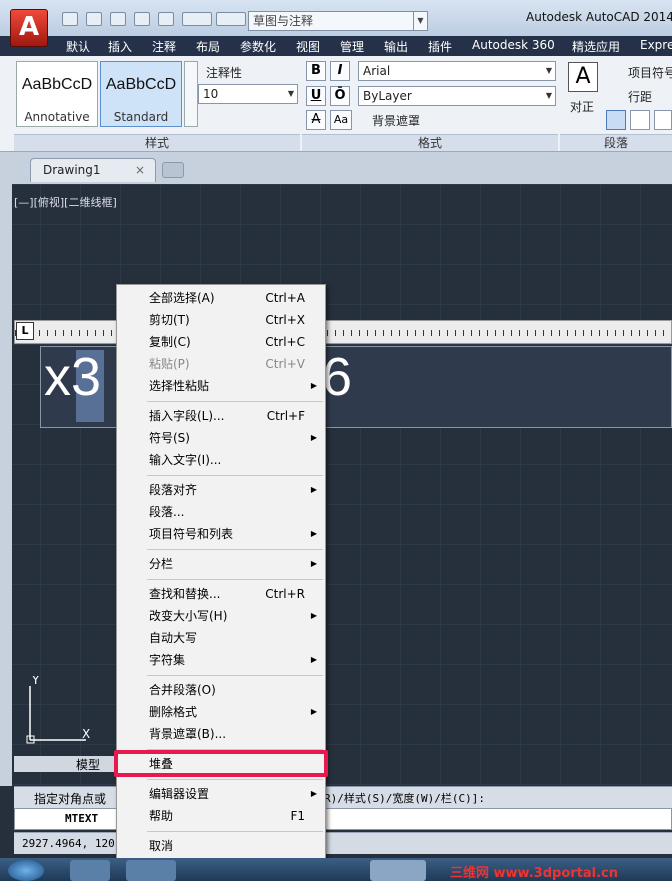 This screenshot has height=881, width=672. Describe the element at coordinates (72, 377) in the screenshot. I see `mtext-content: x3` at that location.